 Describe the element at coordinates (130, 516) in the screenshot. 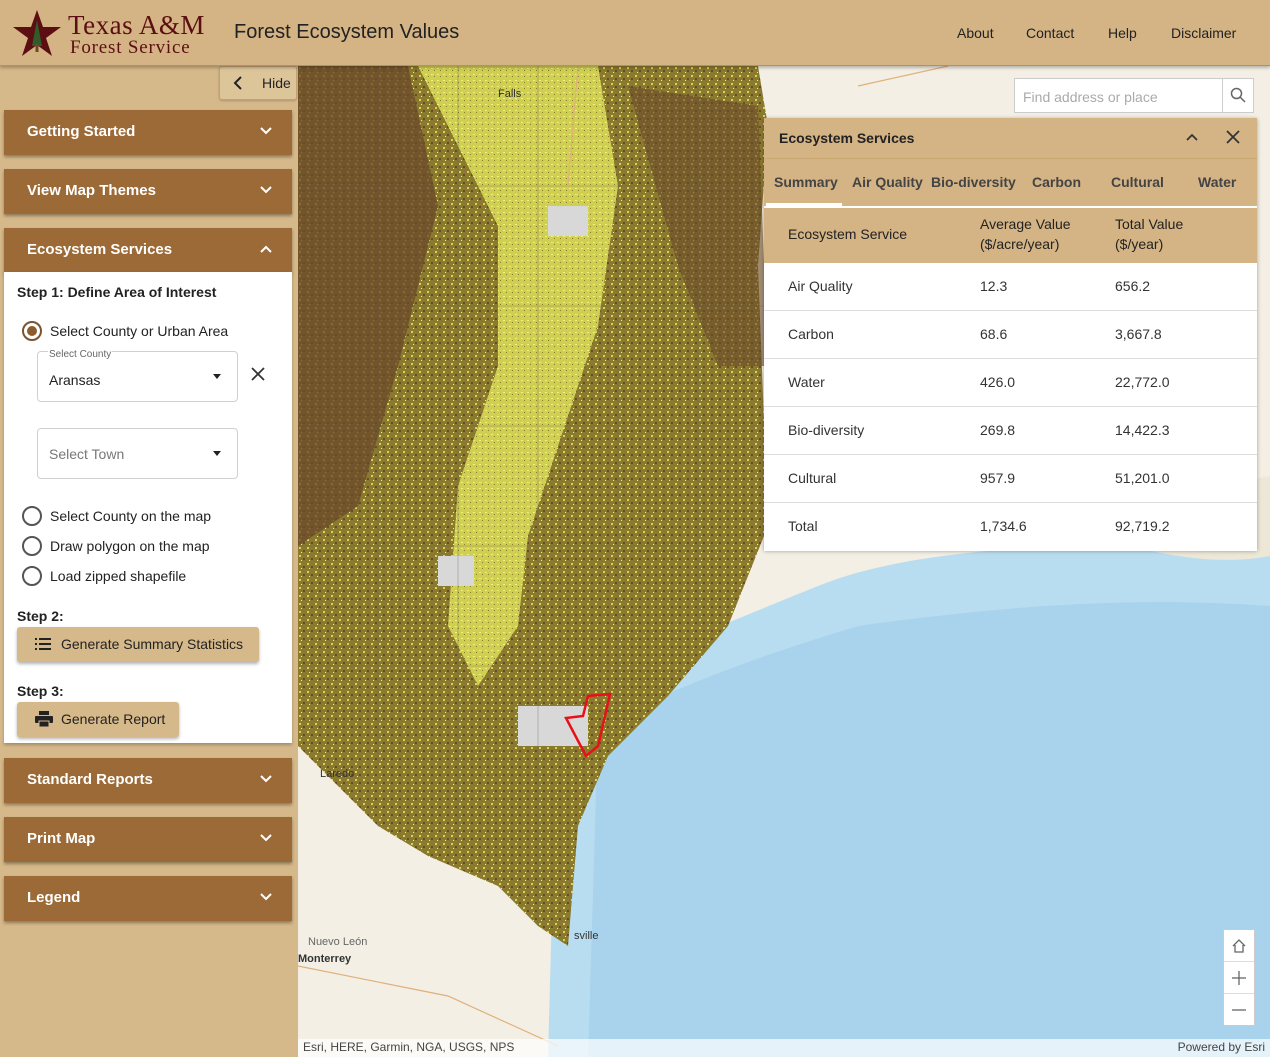

I see `radio-county-map-label: Select County on the map` at that location.